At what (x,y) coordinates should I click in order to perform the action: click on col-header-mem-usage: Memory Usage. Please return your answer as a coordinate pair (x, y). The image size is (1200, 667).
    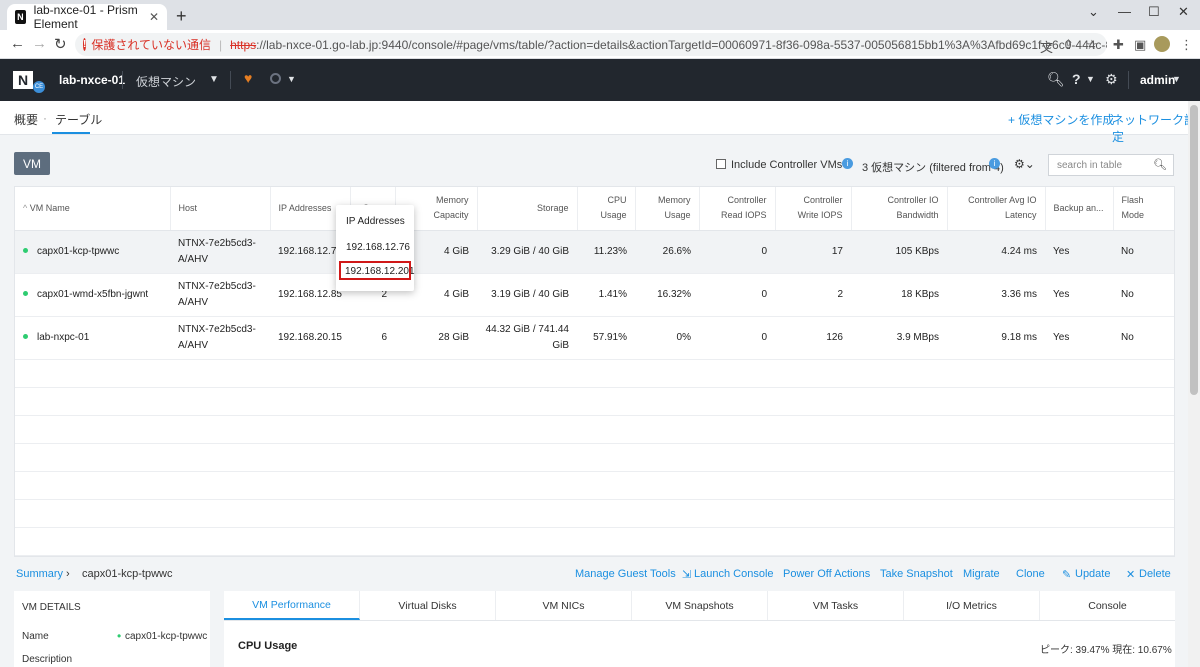
    Looking at the image, I should click on (667, 209).